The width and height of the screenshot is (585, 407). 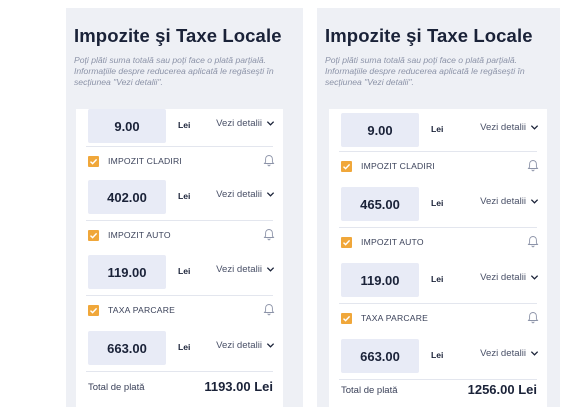 What do you see at coordinates (238, 386) in the screenshot?
I see `total-value: 1193.00 Lei` at bounding box center [238, 386].